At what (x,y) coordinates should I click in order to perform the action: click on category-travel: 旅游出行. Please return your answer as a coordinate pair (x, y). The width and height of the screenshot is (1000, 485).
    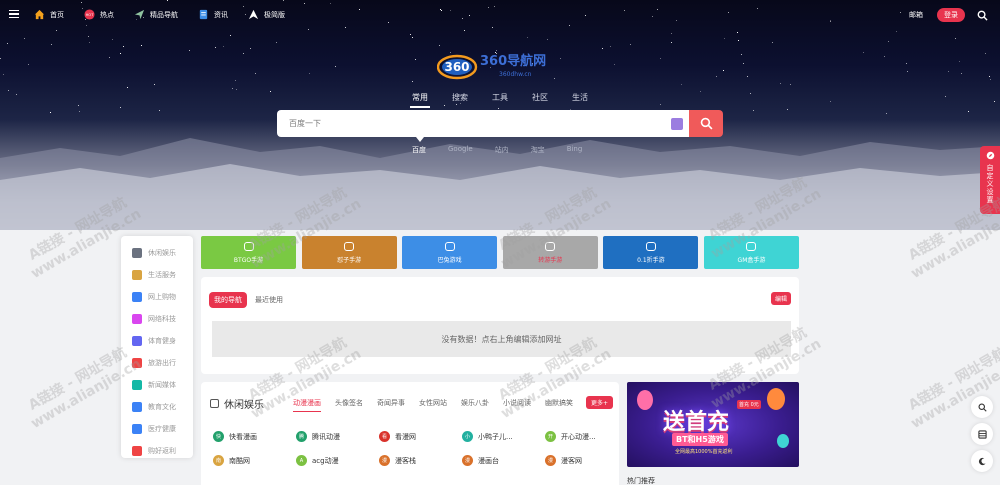
    Looking at the image, I should click on (157, 363).